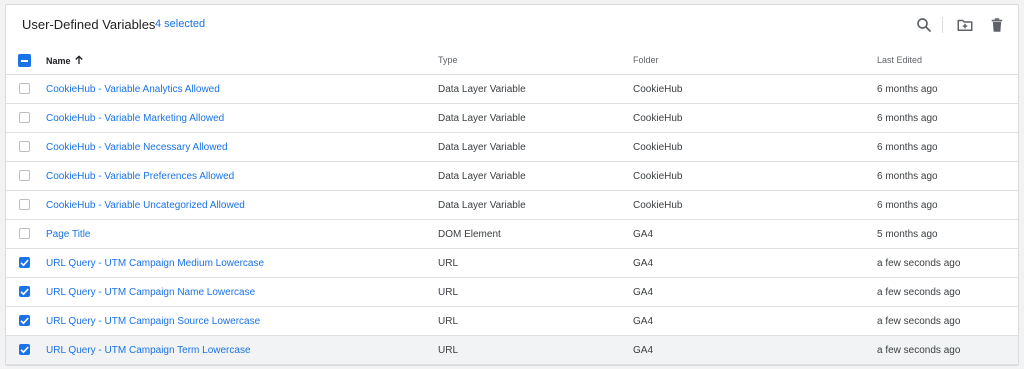 This screenshot has width=1024, height=369. I want to click on variable-type: DOM Element, so click(469, 234).